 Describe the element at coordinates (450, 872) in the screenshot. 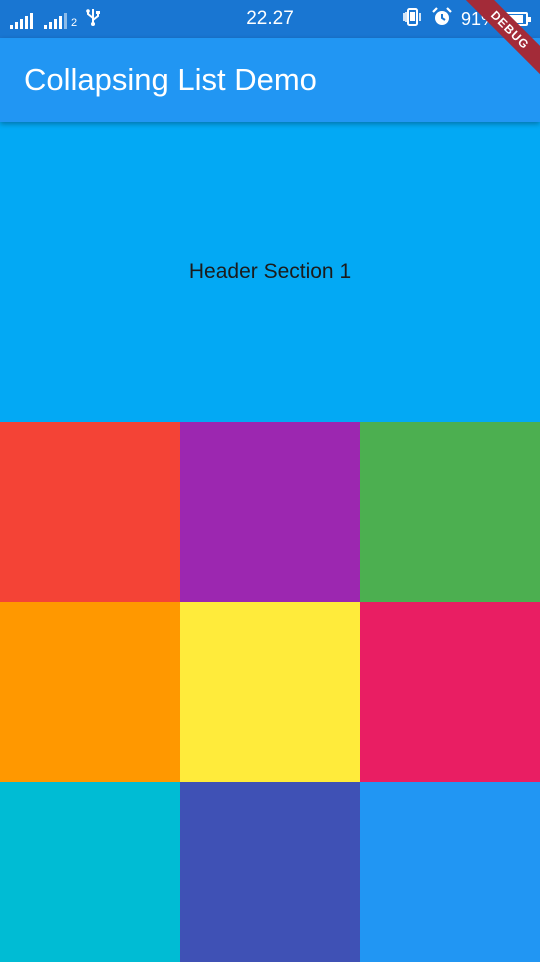

I see `grid-tile-blue` at that location.